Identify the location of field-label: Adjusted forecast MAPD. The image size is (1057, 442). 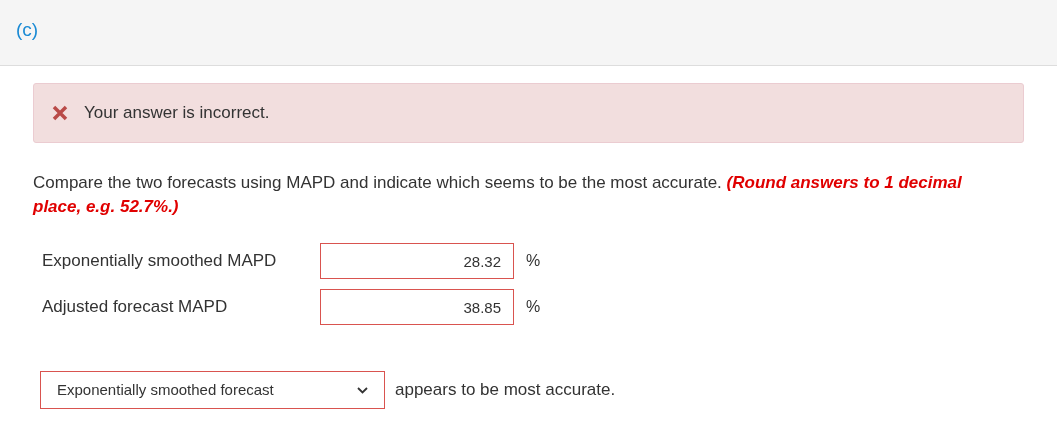
(135, 307).